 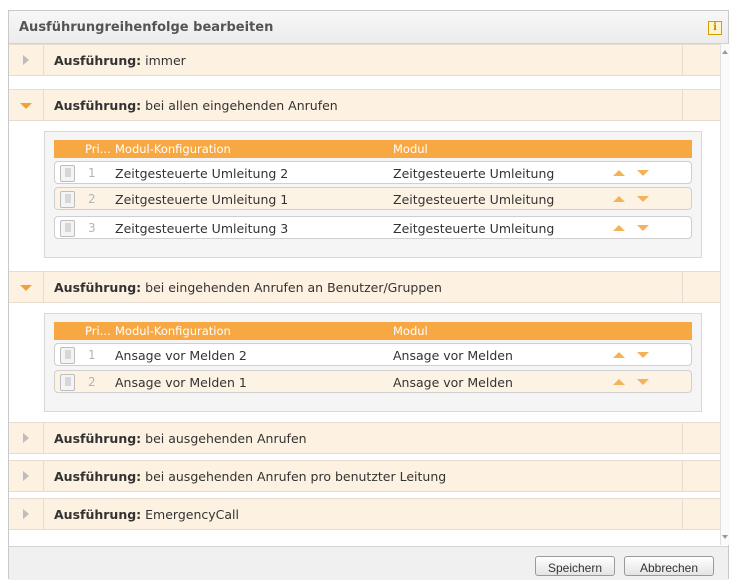 I want to click on group-name: bei allen eingehenden Anrufen, so click(x=241, y=105).